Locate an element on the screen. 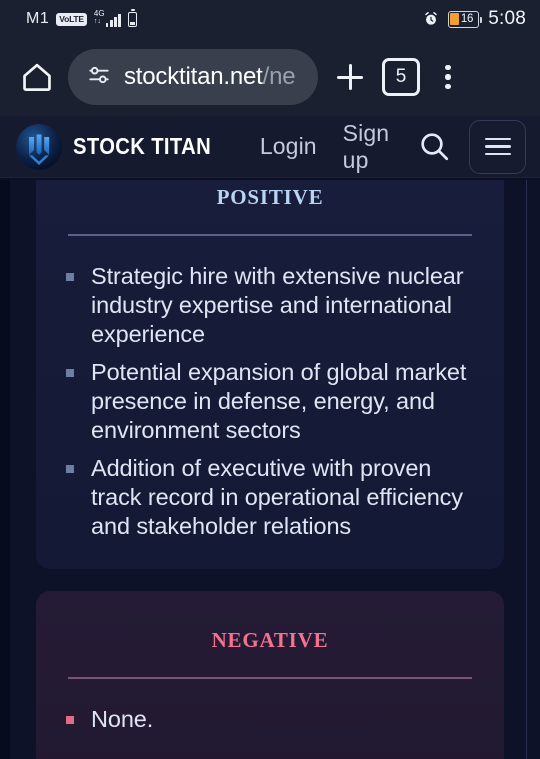 The height and width of the screenshot is (759, 540). battery-percent: 16 is located at coordinates (467, 19).